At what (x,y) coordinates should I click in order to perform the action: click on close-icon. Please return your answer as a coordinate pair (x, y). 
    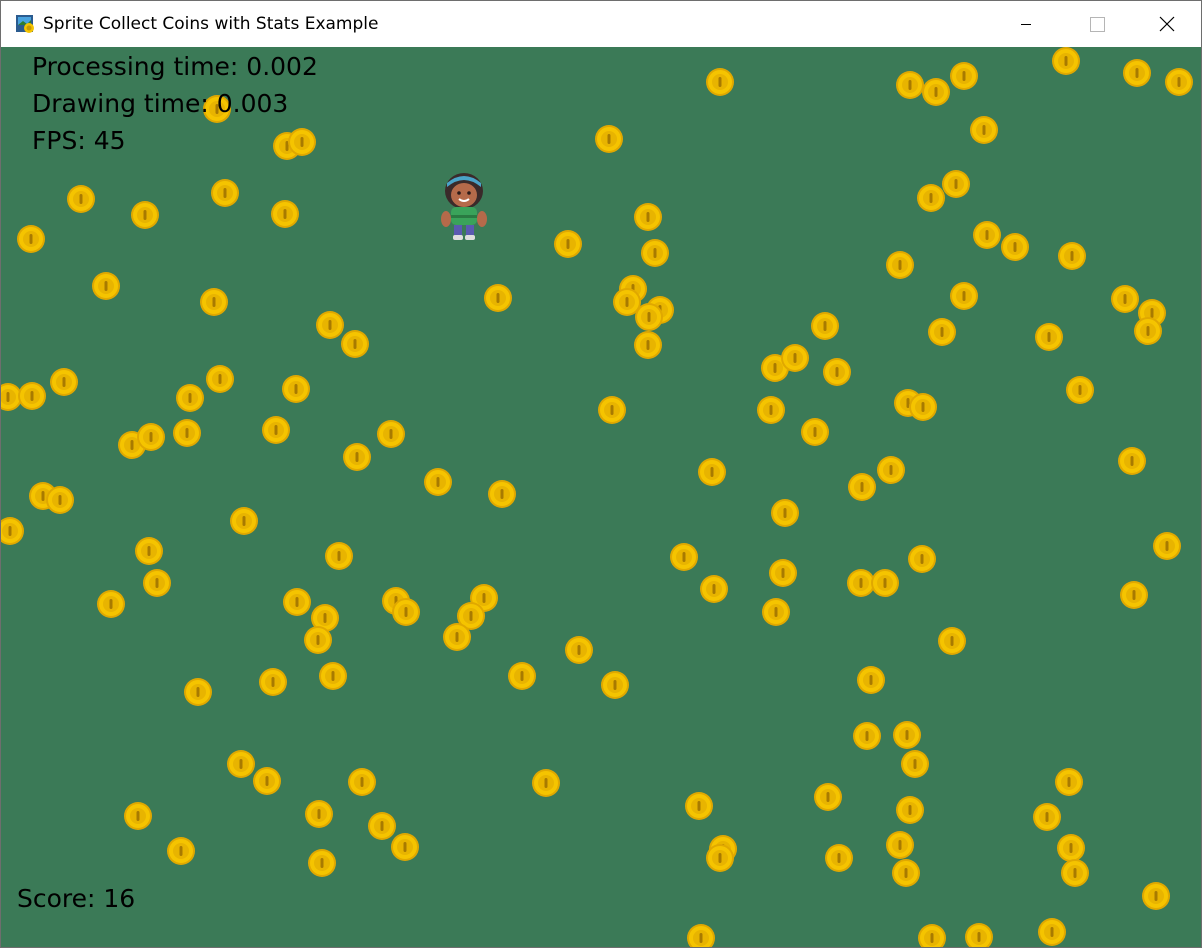
    Looking at the image, I should click on (1167, 24).